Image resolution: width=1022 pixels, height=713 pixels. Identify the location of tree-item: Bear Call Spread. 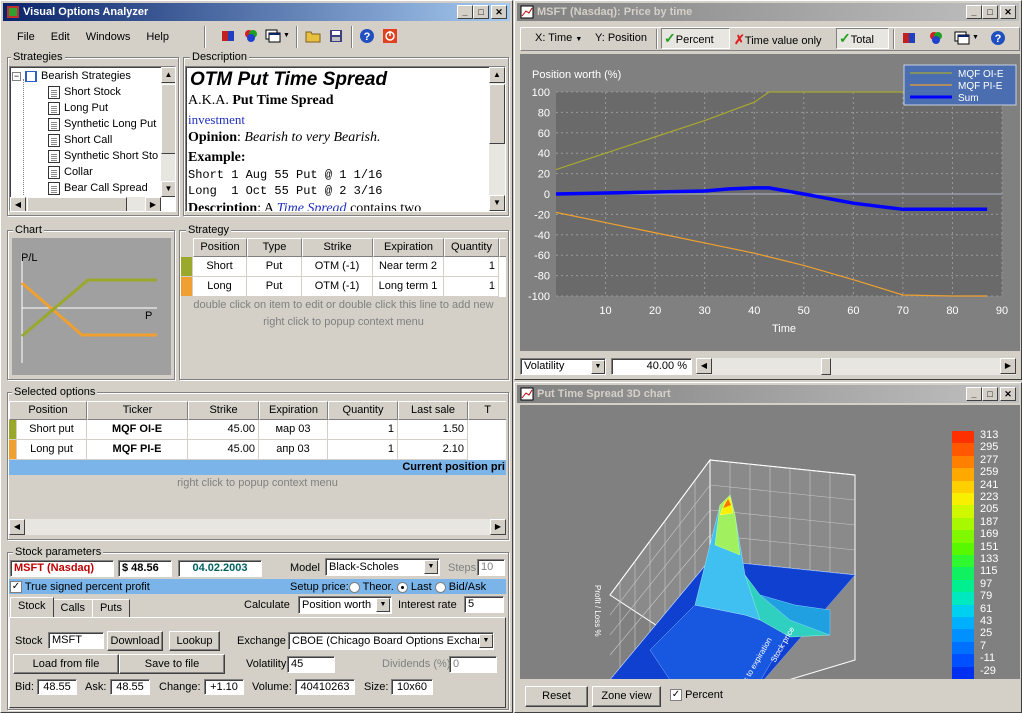
(98, 188).